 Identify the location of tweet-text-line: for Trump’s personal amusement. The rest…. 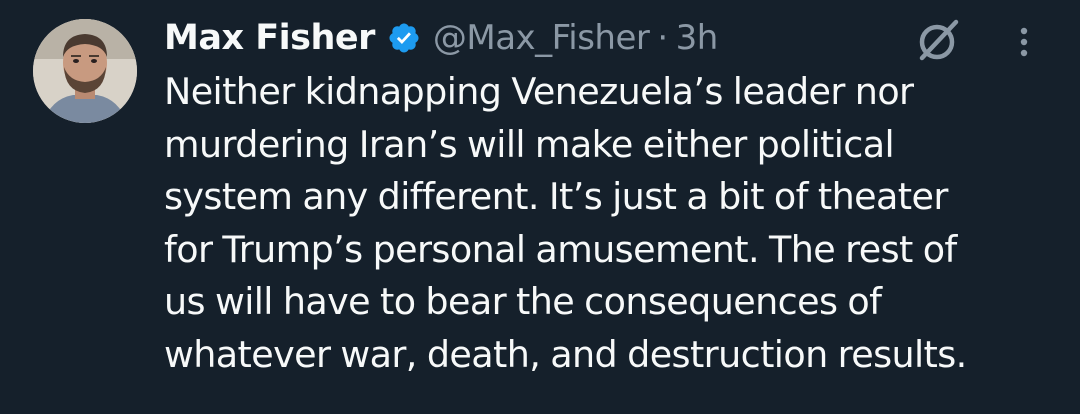
(560, 249).